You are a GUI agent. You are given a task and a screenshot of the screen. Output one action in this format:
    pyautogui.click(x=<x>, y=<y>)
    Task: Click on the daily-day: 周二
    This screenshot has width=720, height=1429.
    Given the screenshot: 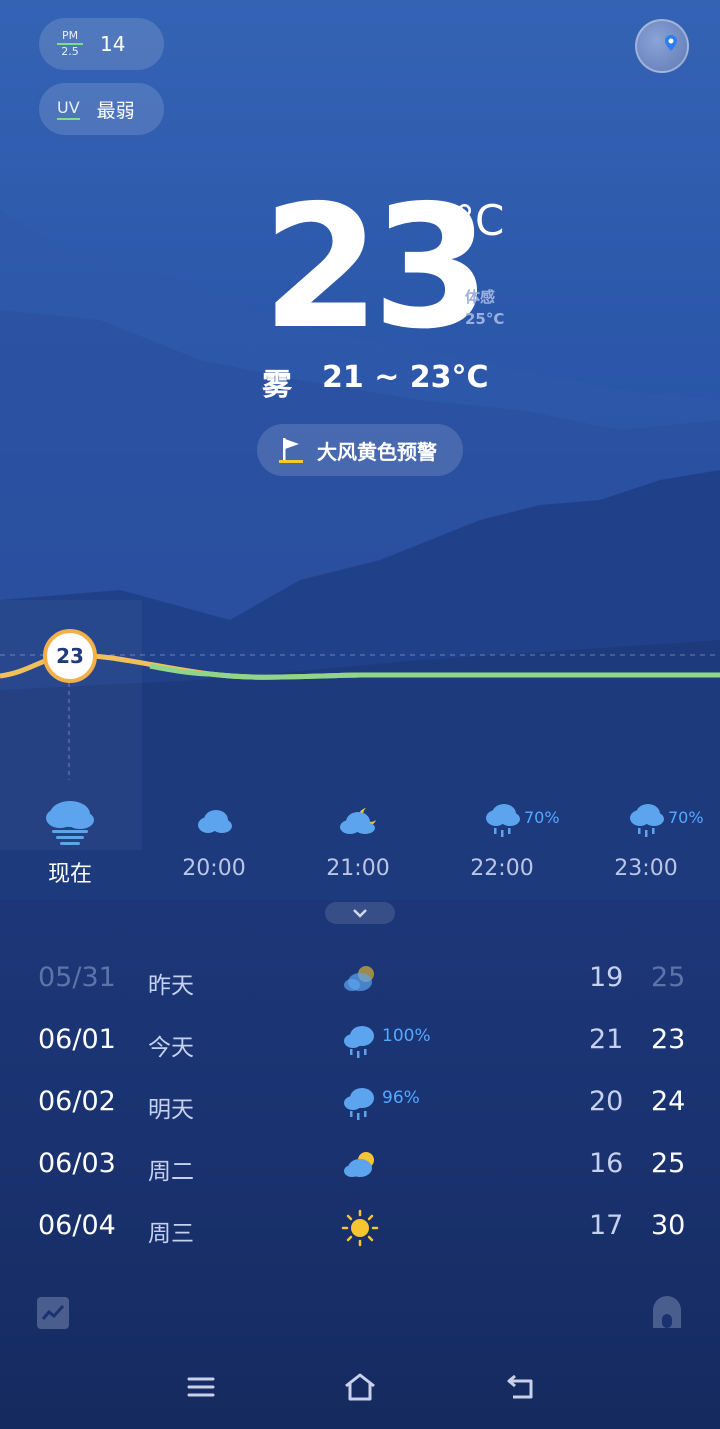 What is the action you would take?
    pyautogui.click(x=171, y=1172)
    